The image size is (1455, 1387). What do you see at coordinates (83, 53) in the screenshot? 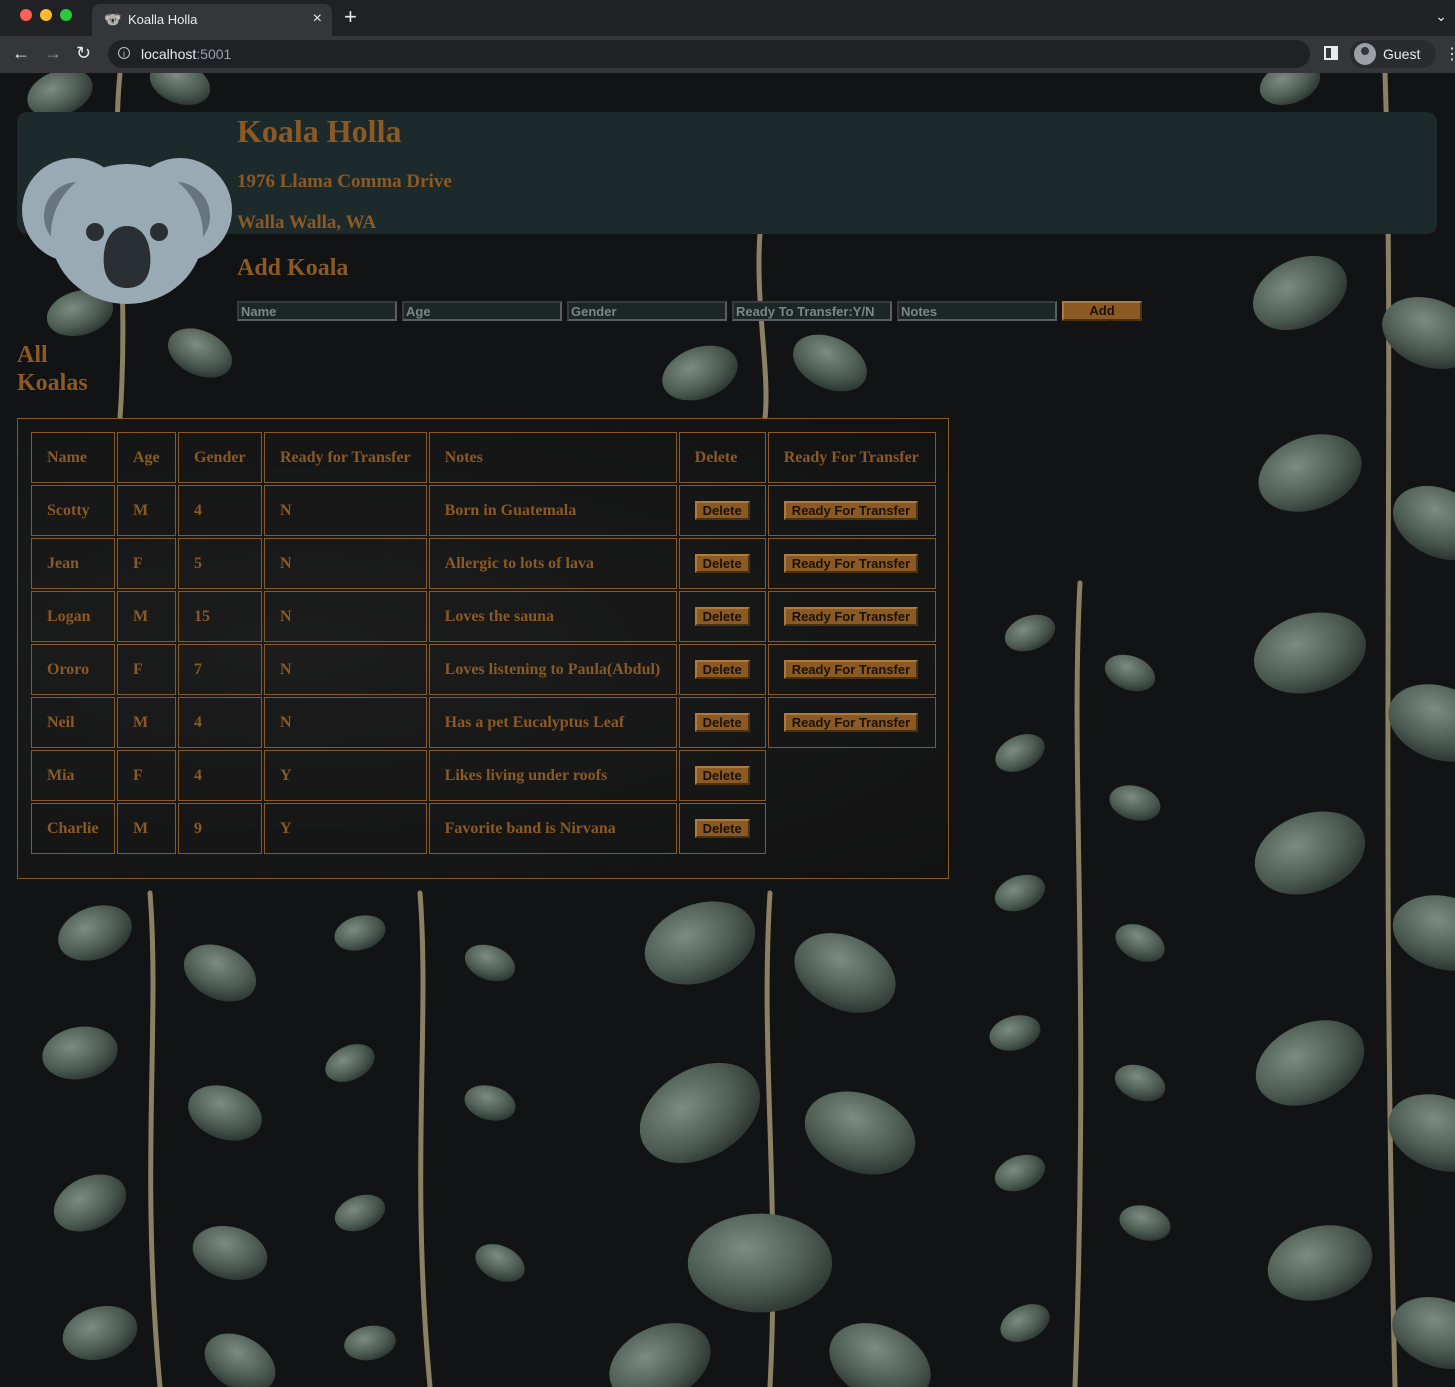
I see `reload-icon: ↻` at bounding box center [83, 53].